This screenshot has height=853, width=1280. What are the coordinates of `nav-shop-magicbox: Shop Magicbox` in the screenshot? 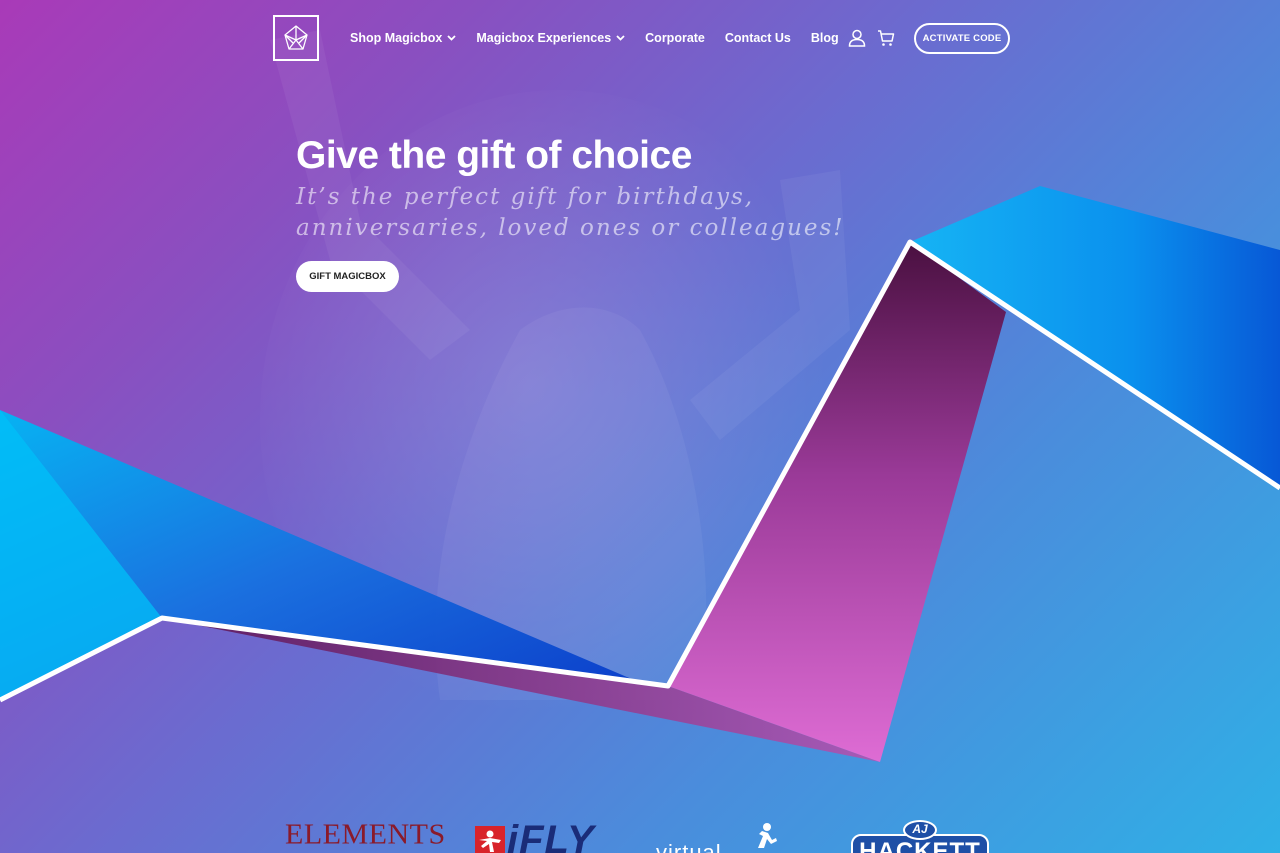 It's located at (403, 38).